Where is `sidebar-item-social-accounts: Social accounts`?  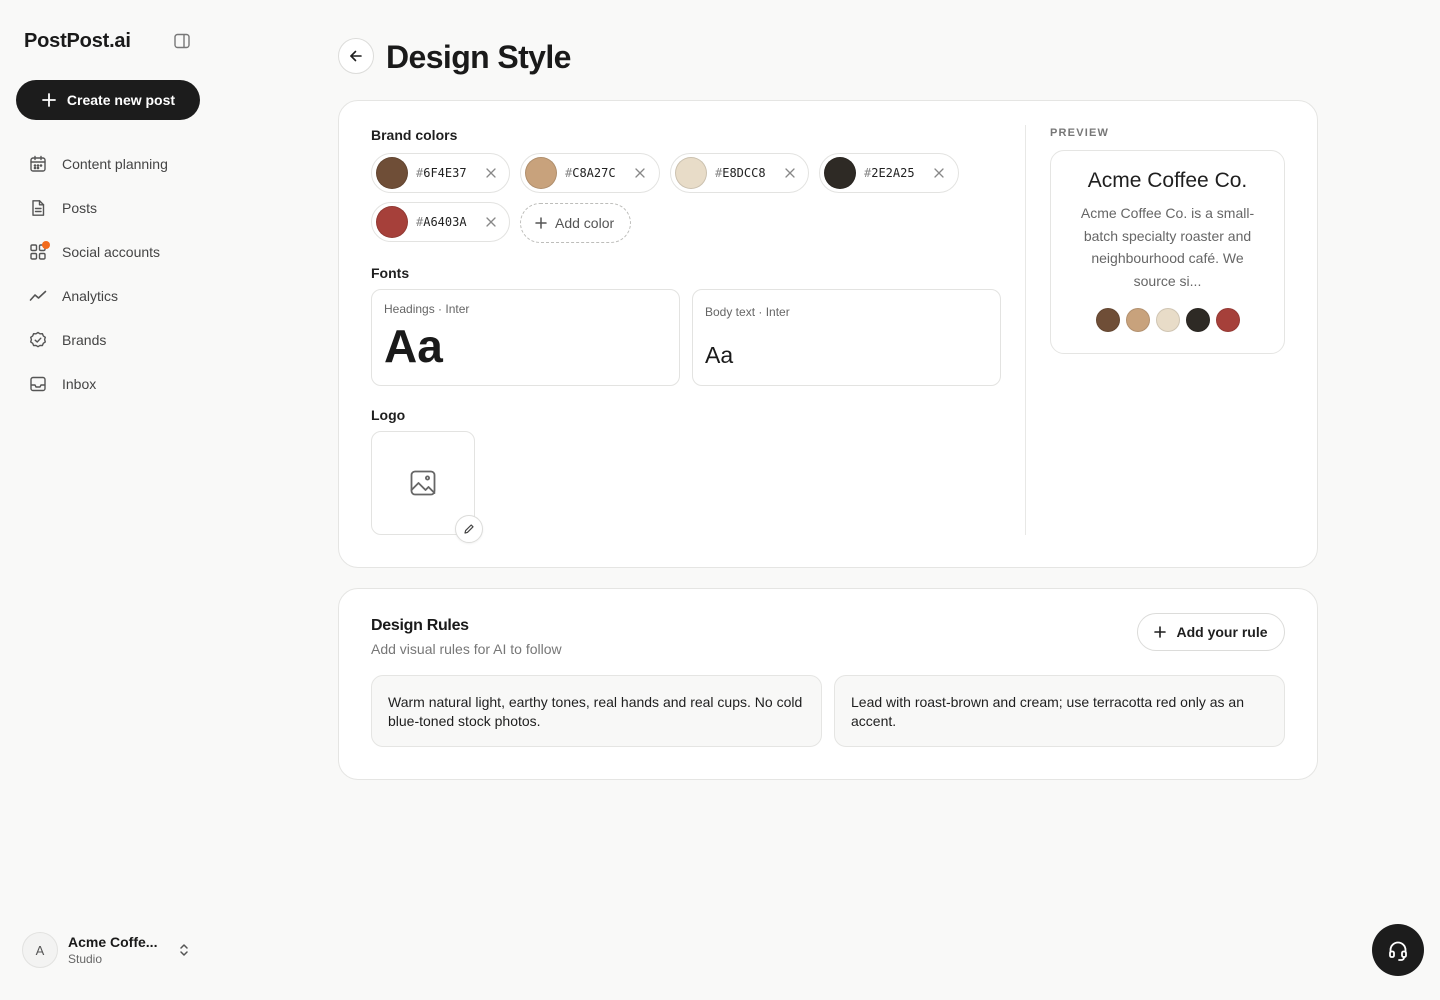 sidebar-item-social-accounts: Social accounts is located at coordinates (108, 252).